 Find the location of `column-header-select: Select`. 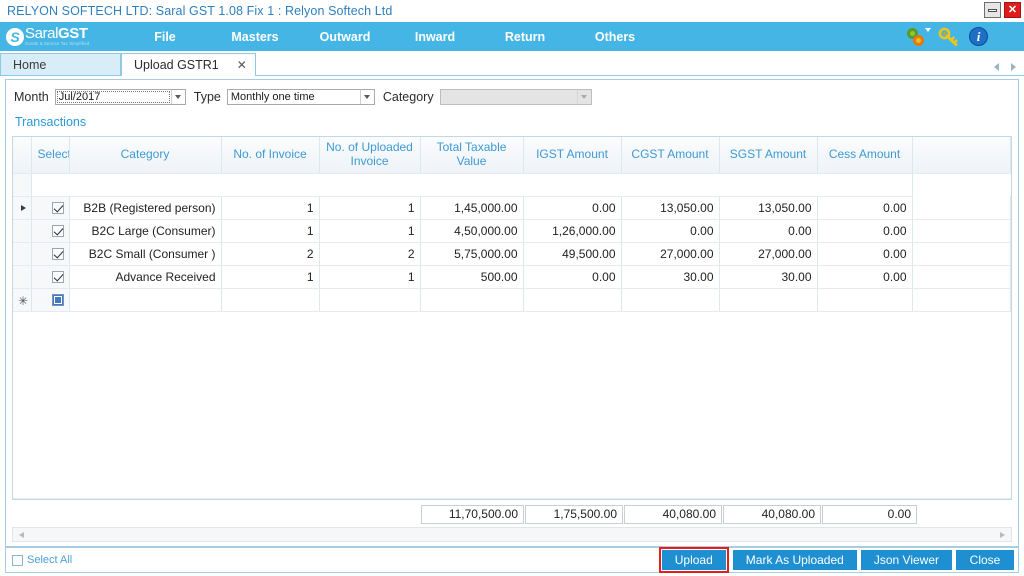

column-header-select: Select is located at coordinates (50, 155).